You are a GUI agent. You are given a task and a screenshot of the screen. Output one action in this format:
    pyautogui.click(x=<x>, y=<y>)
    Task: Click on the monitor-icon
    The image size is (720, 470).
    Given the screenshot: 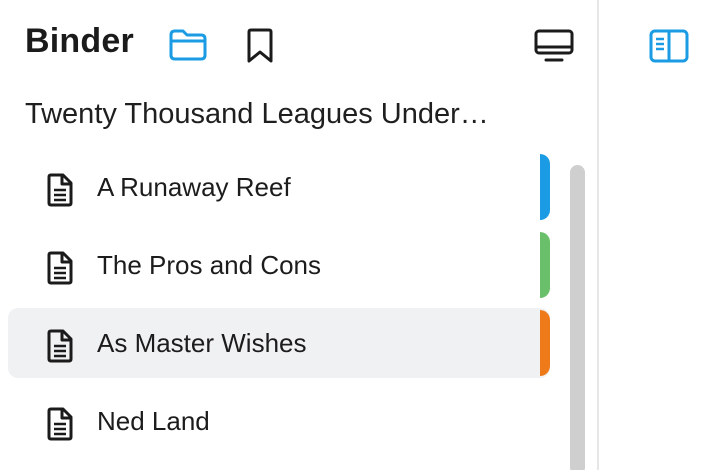 What is the action you would take?
    pyautogui.click(x=554, y=46)
    